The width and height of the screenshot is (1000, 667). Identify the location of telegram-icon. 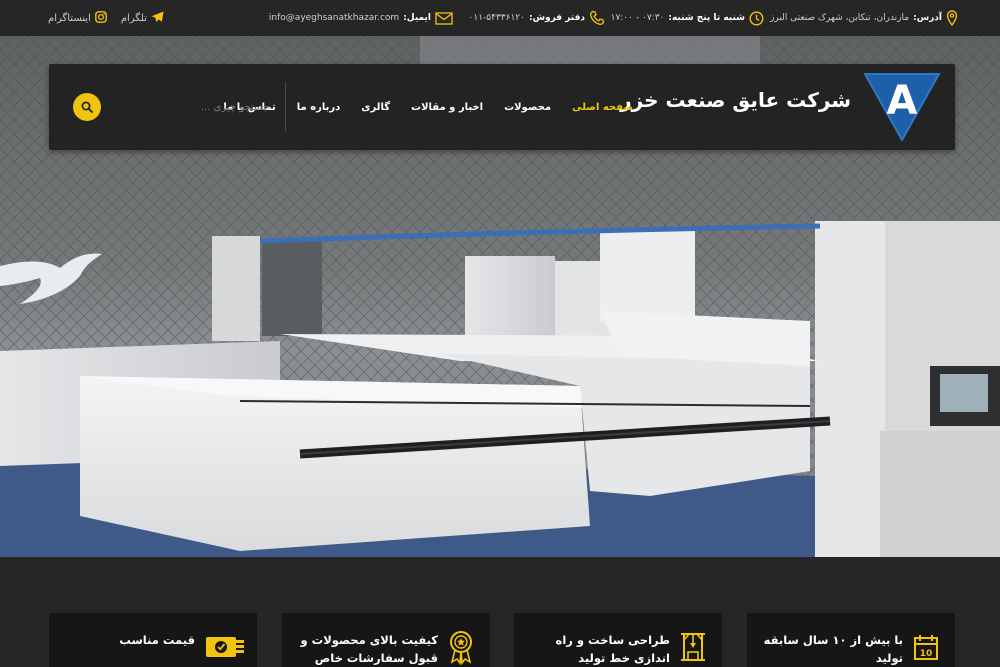
(157, 18).